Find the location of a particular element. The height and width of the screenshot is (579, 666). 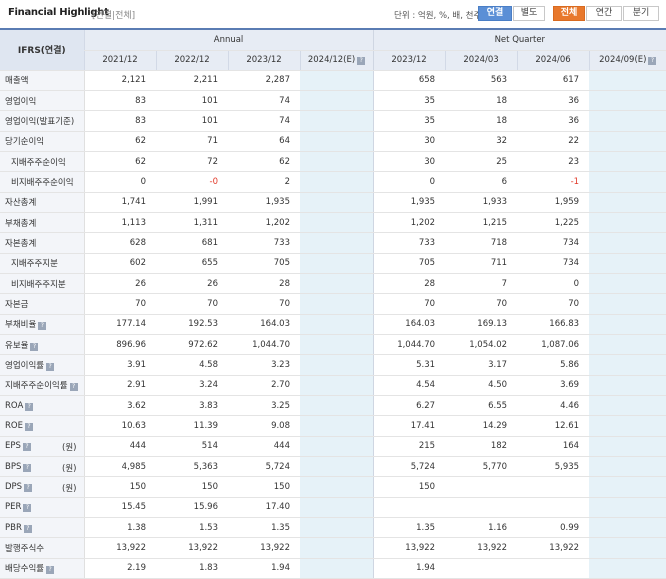

table-row: 지배주주순이익 62 72 62 30 25 23 is located at coordinates (333, 162).